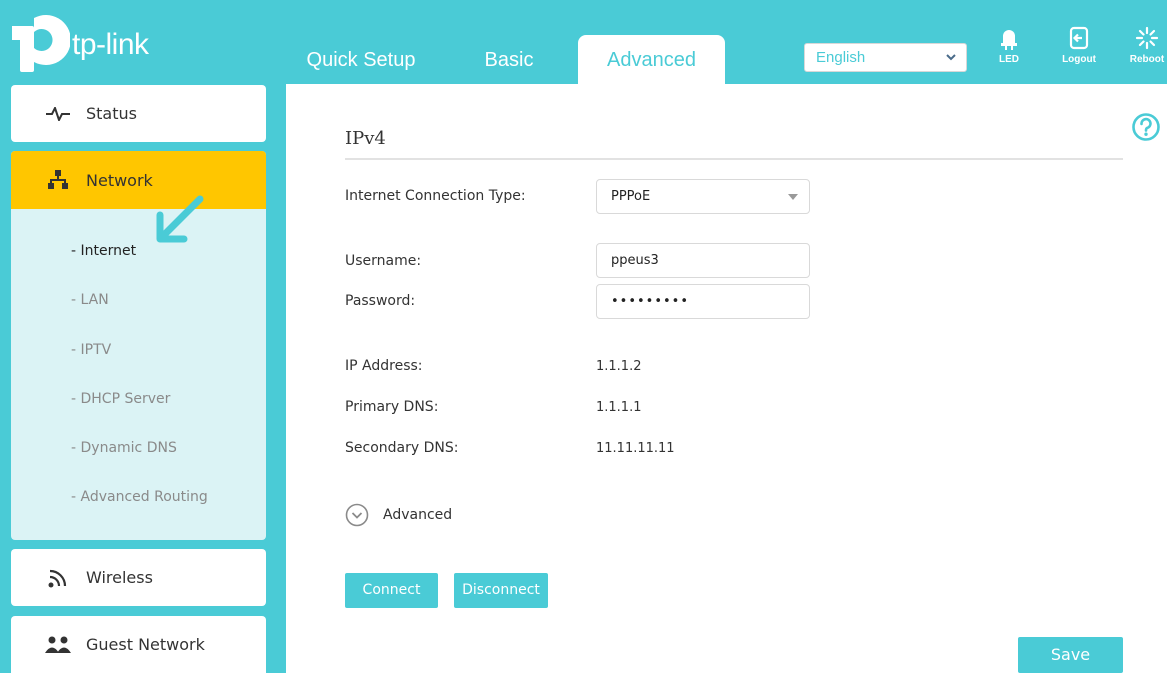 Image resolution: width=1167 pixels, height=673 pixels. I want to click on network-icon, so click(58, 180).